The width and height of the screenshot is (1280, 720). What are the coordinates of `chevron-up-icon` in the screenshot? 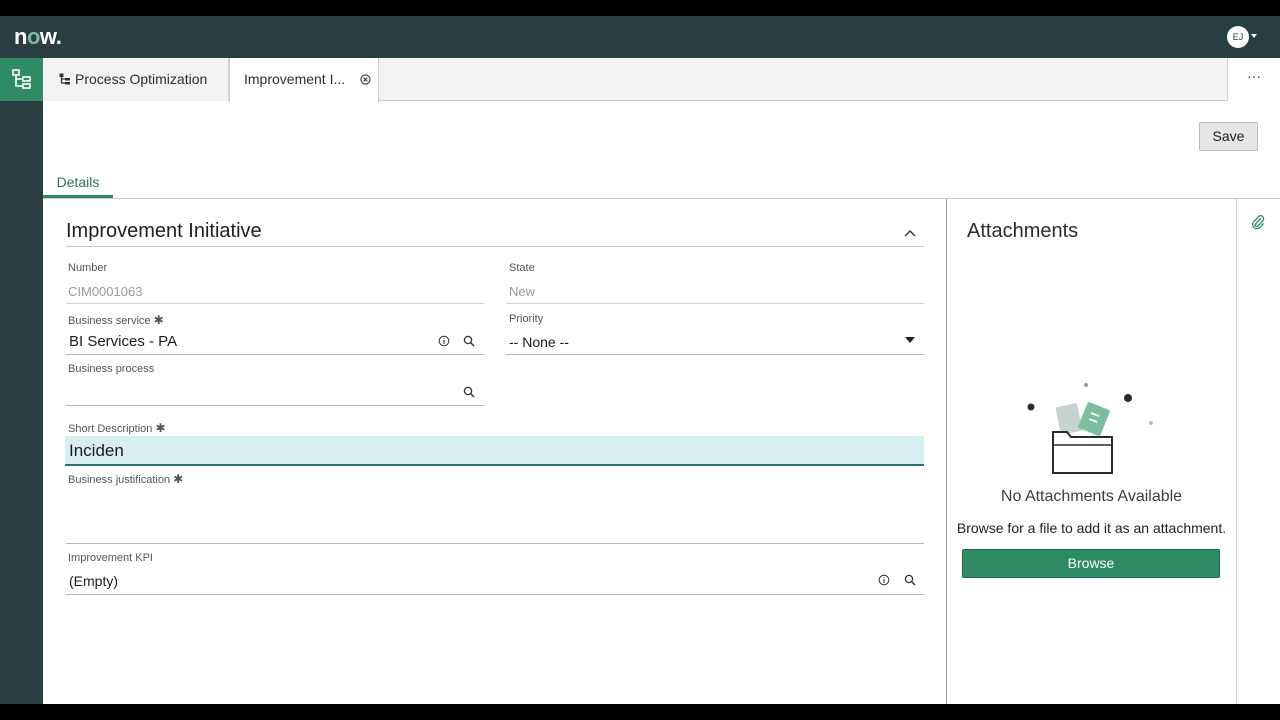 It's located at (910, 233).